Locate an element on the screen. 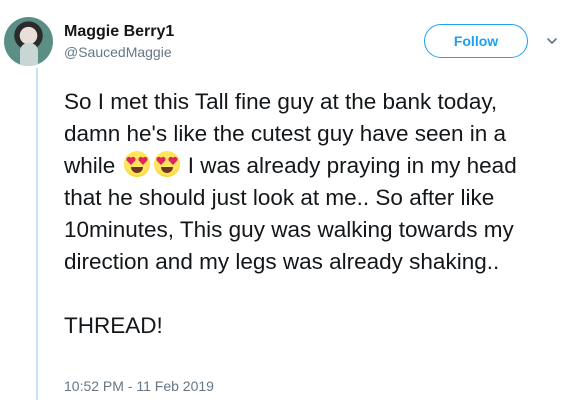 The image size is (564, 400). tweet-text-part-3: THREAD! is located at coordinates (113, 325).